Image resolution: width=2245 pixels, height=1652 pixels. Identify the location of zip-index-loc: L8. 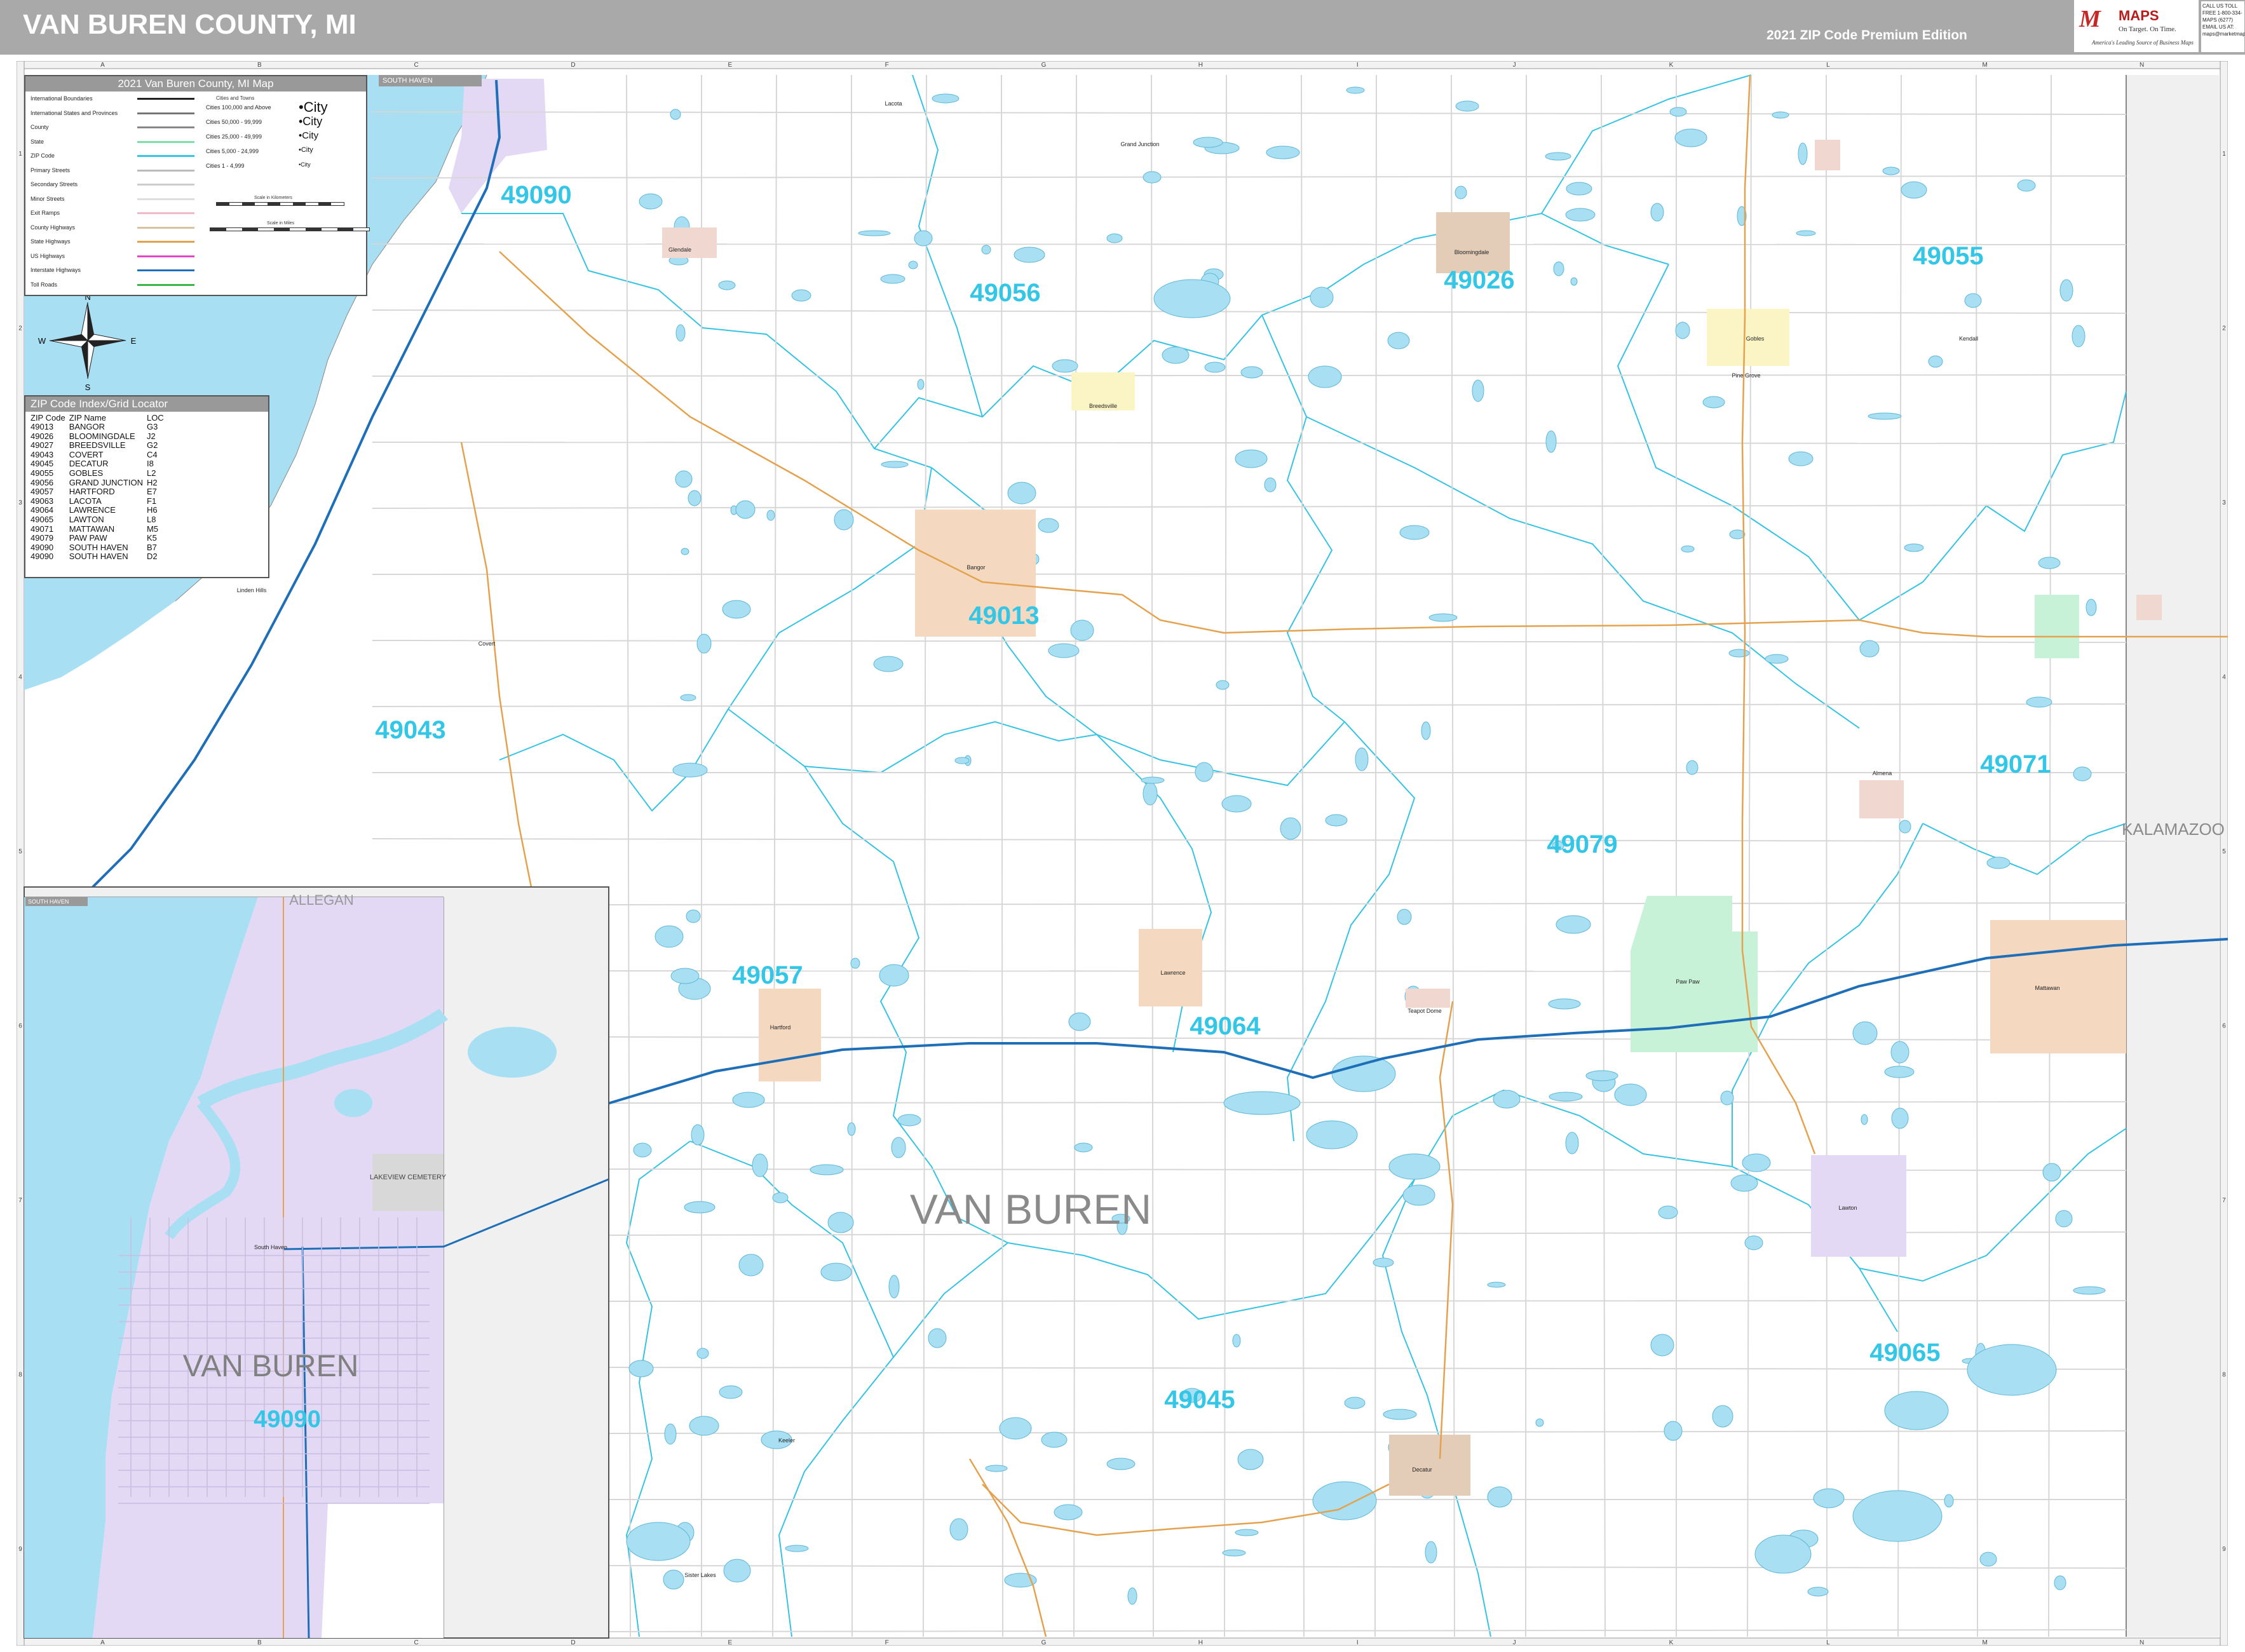
(151, 519).